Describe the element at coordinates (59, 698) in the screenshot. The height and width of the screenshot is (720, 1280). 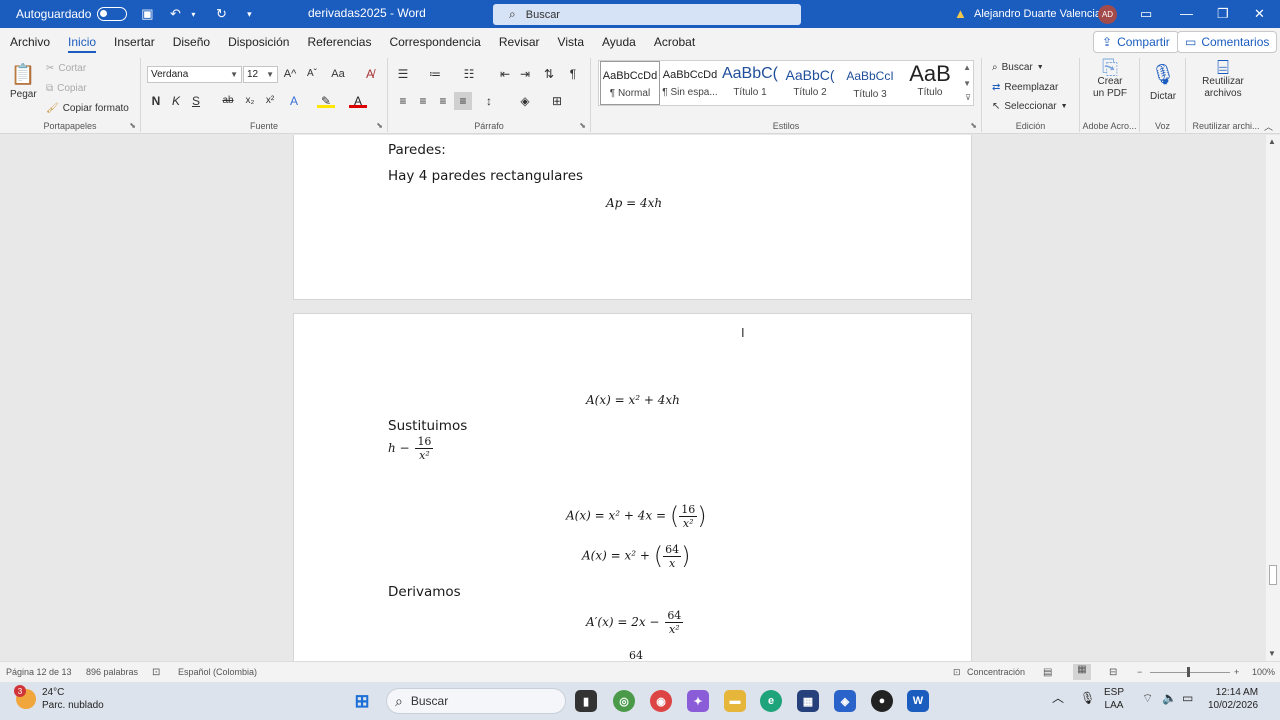
I see `weather-widget: 3 24°C Parc. nublado` at that location.